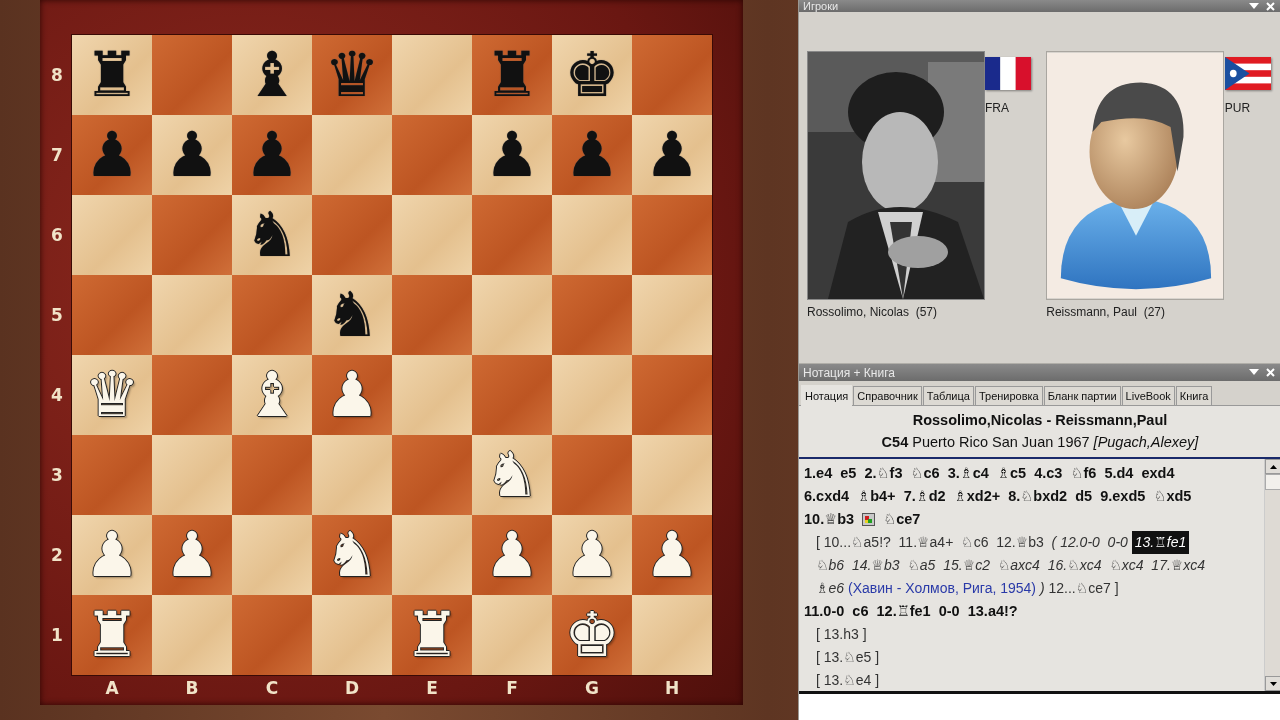  What do you see at coordinates (948, 395) in the screenshot?
I see `tab: Таблица` at bounding box center [948, 395].